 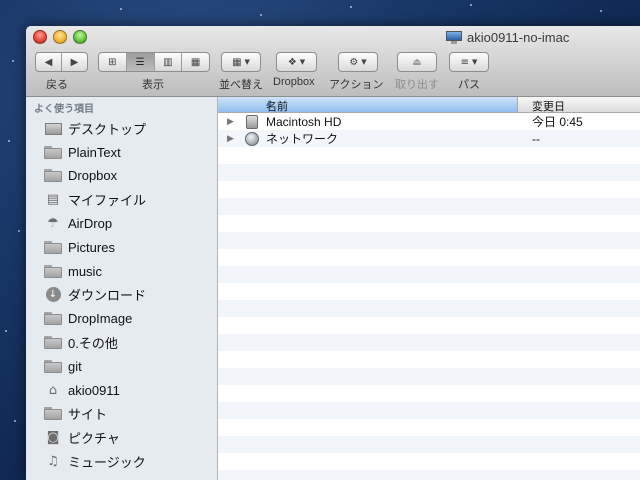 What do you see at coordinates (292, 62) in the screenshot?
I see `dropbox-icon: ❖` at bounding box center [292, 62].